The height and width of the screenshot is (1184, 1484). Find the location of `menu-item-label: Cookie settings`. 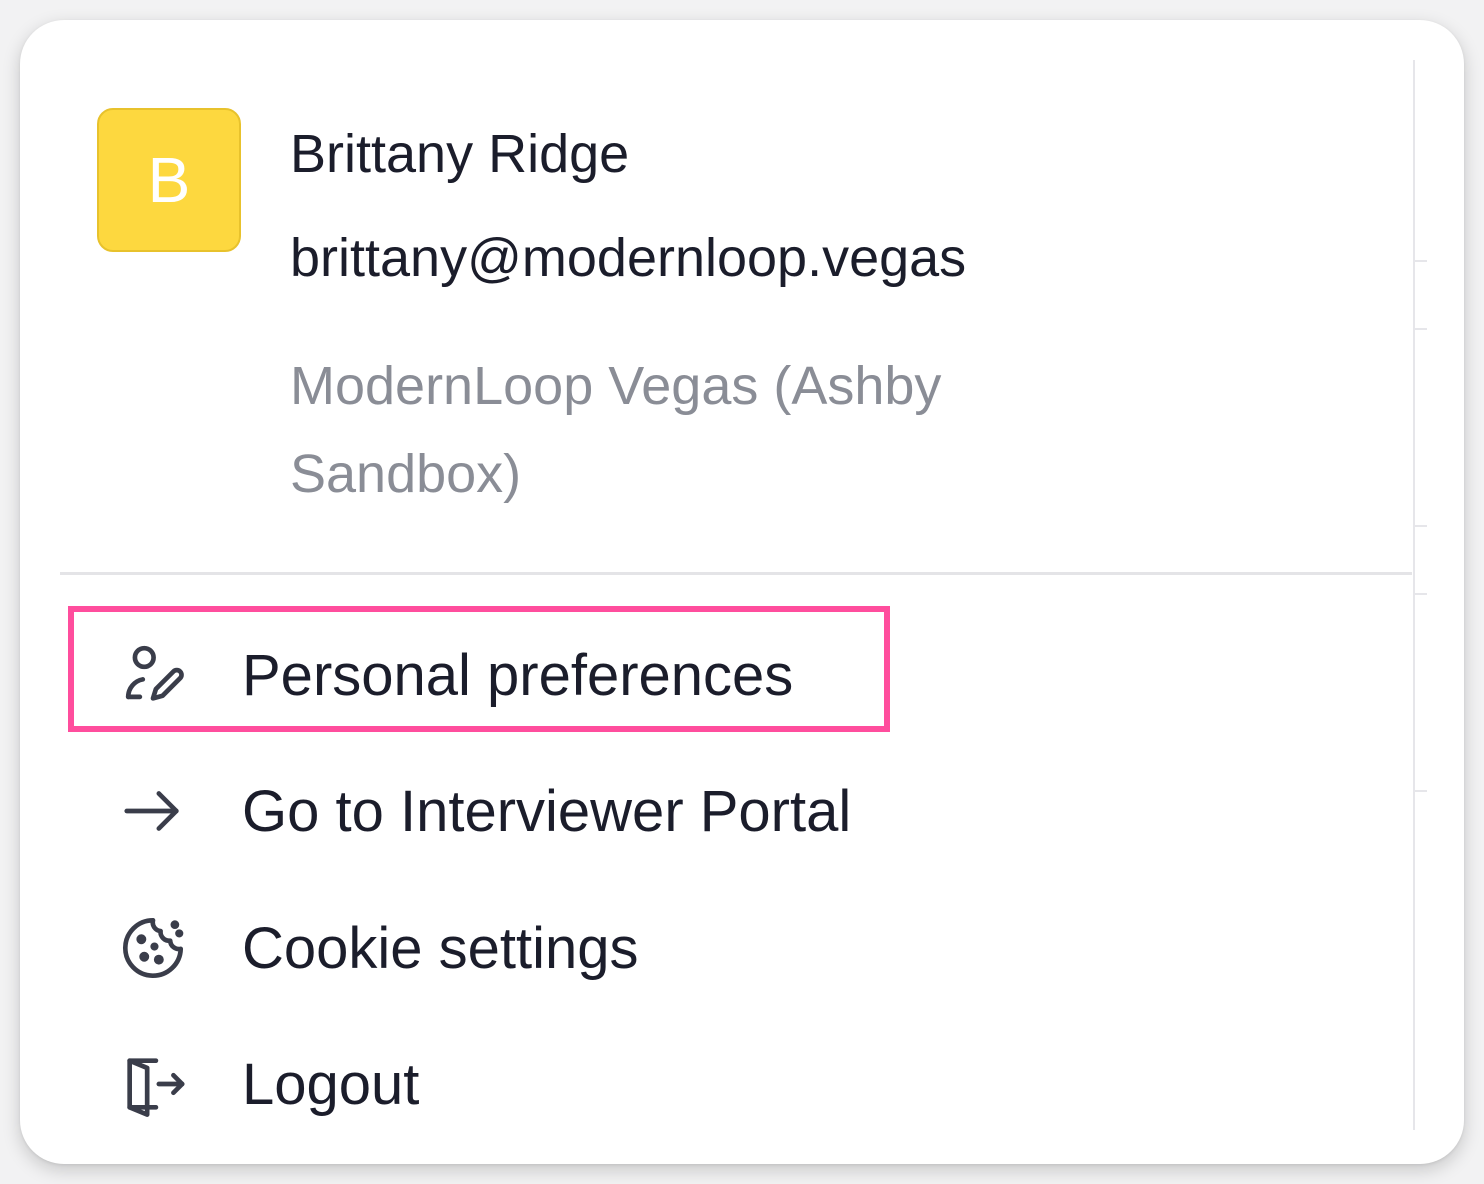

menu-item-label: Cookie settings is located at coordinates (440, 948).